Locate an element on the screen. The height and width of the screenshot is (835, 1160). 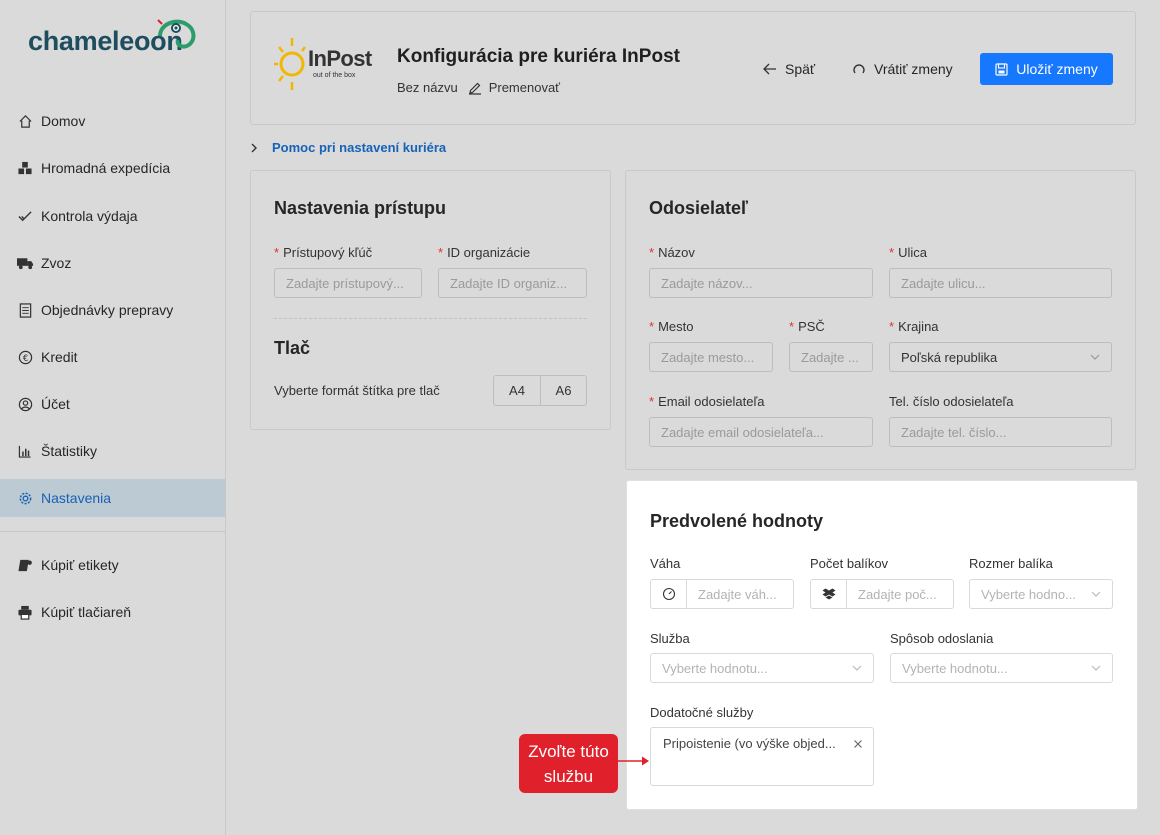
weight-addon is located at coordinates (668, 594).